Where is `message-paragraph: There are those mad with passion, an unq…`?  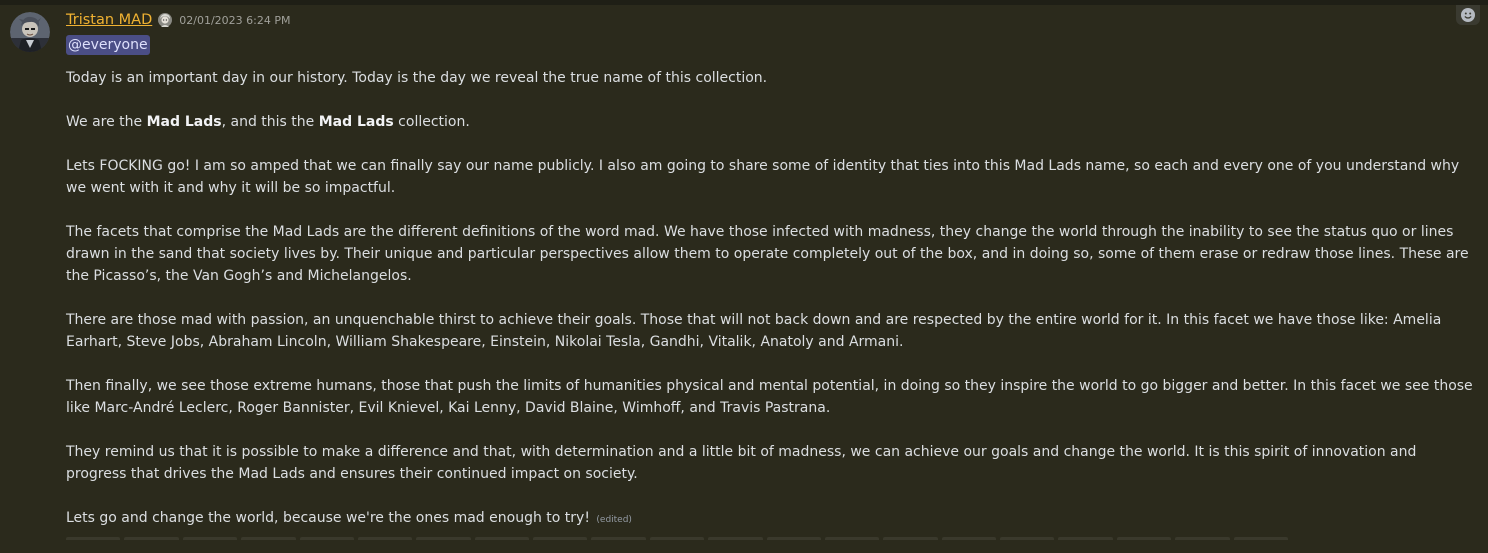
message-paragraph: There are those mad with passion, an unq… is located at coordinates (772, 331).